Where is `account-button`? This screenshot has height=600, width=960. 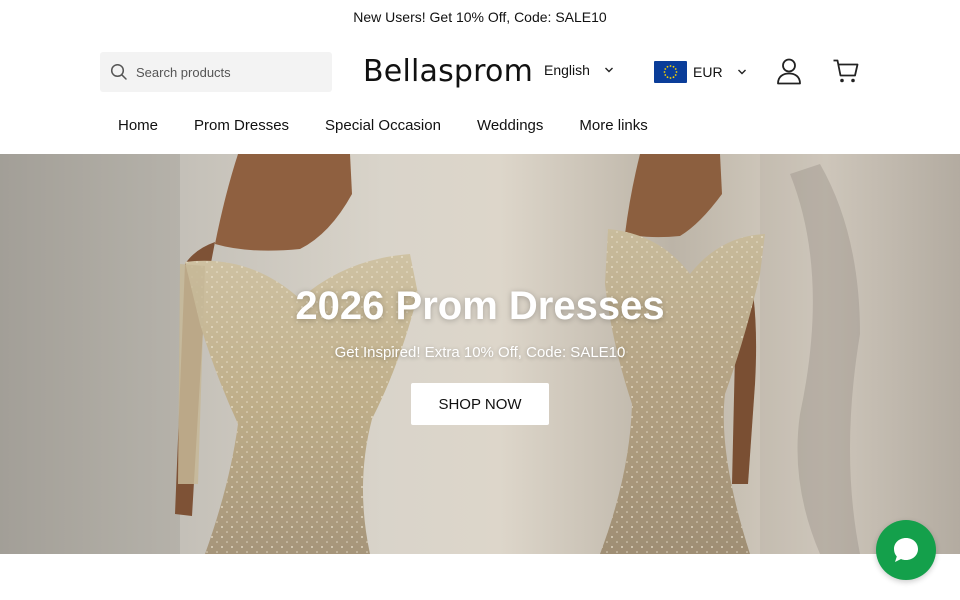
account-button is located at coordinates (789, 71).